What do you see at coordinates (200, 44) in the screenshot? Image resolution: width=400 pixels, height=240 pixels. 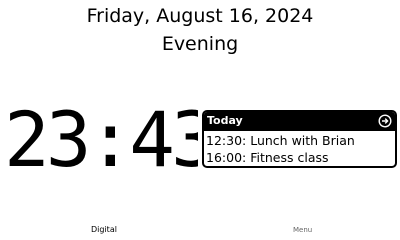 I see `time-of-day-label: Evening` at bounding box center [200, 44].